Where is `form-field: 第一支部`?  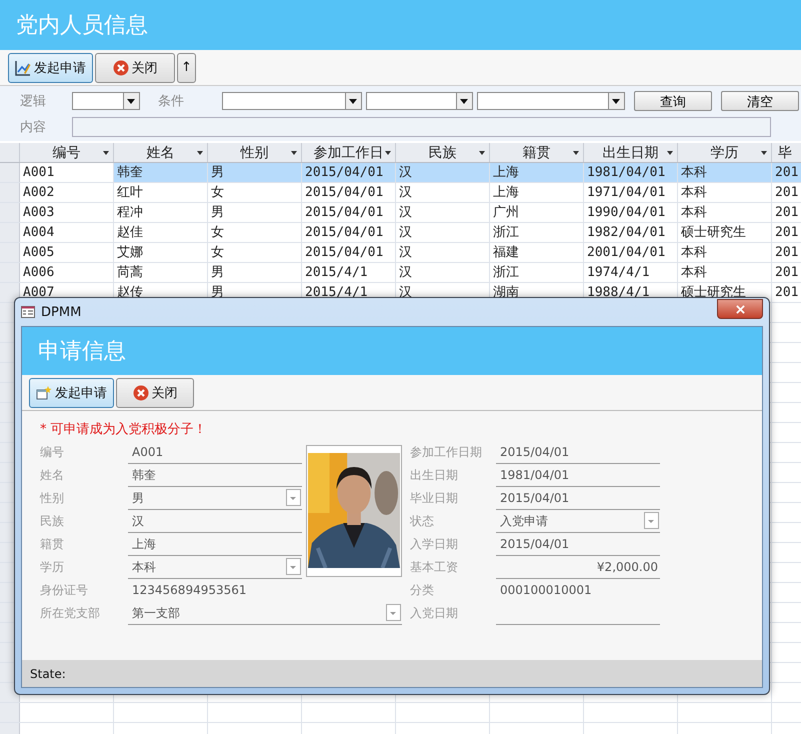 form-field: 第一支部 is located at coordinates (265, 613).